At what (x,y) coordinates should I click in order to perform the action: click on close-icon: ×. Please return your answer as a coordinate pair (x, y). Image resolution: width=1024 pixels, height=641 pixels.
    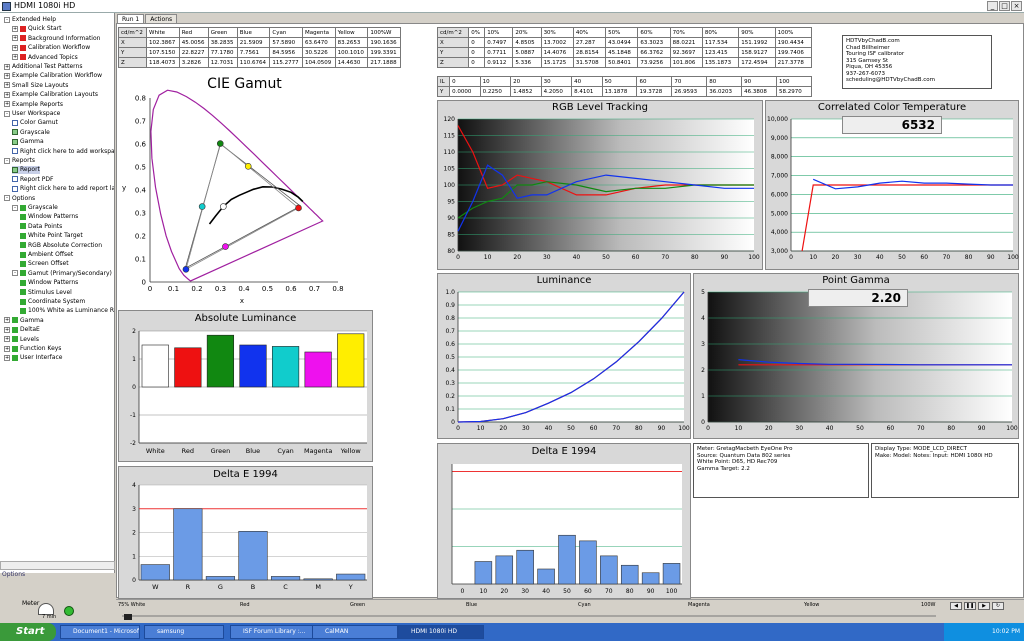
    Looking at the image, I should click on (1016, 6).